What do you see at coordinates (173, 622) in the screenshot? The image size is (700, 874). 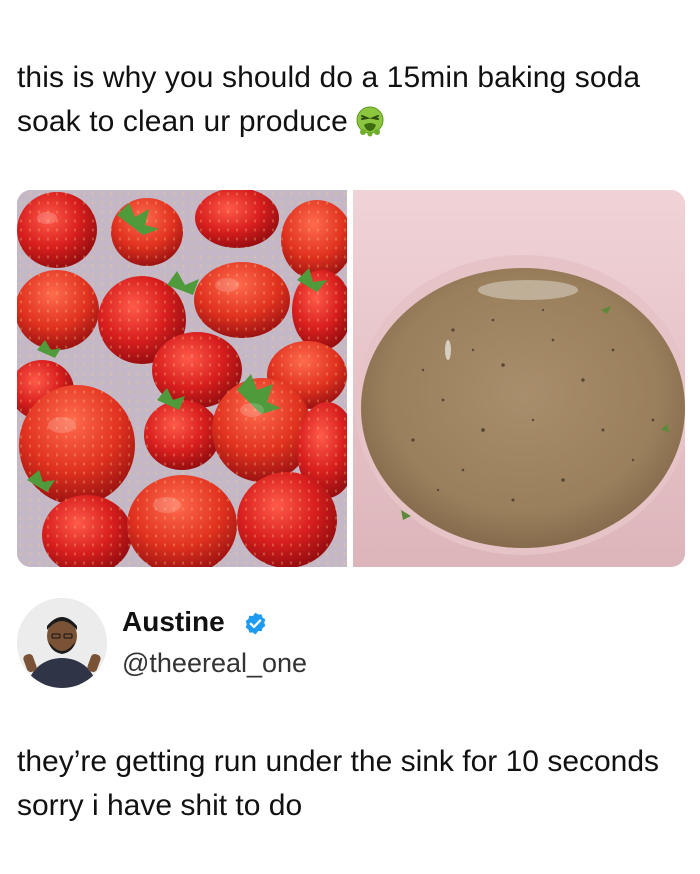 I see `tweet-author-name: Austine` at bounding box center [173, 622].